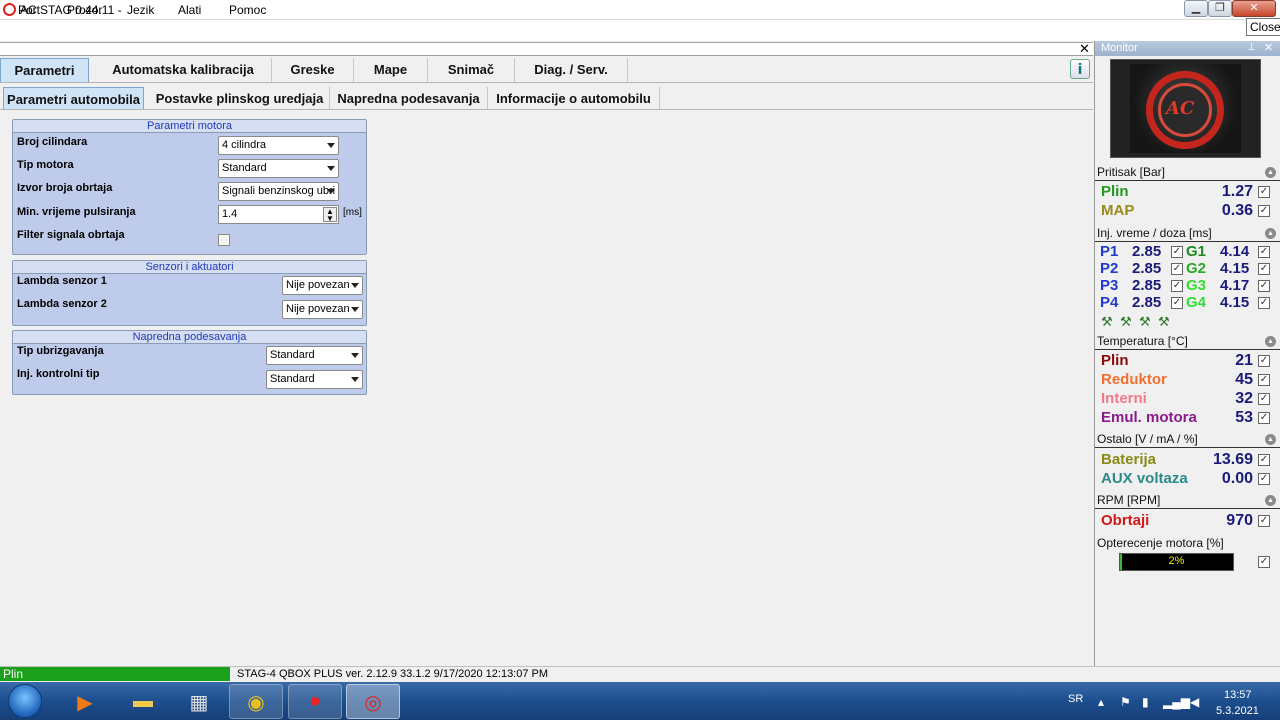 The image size is (1280, 720). Describe the element at coordinates (571, 70) in the screenshot. I see `tab-diag-serv: Diag. / Serv.` at that location.